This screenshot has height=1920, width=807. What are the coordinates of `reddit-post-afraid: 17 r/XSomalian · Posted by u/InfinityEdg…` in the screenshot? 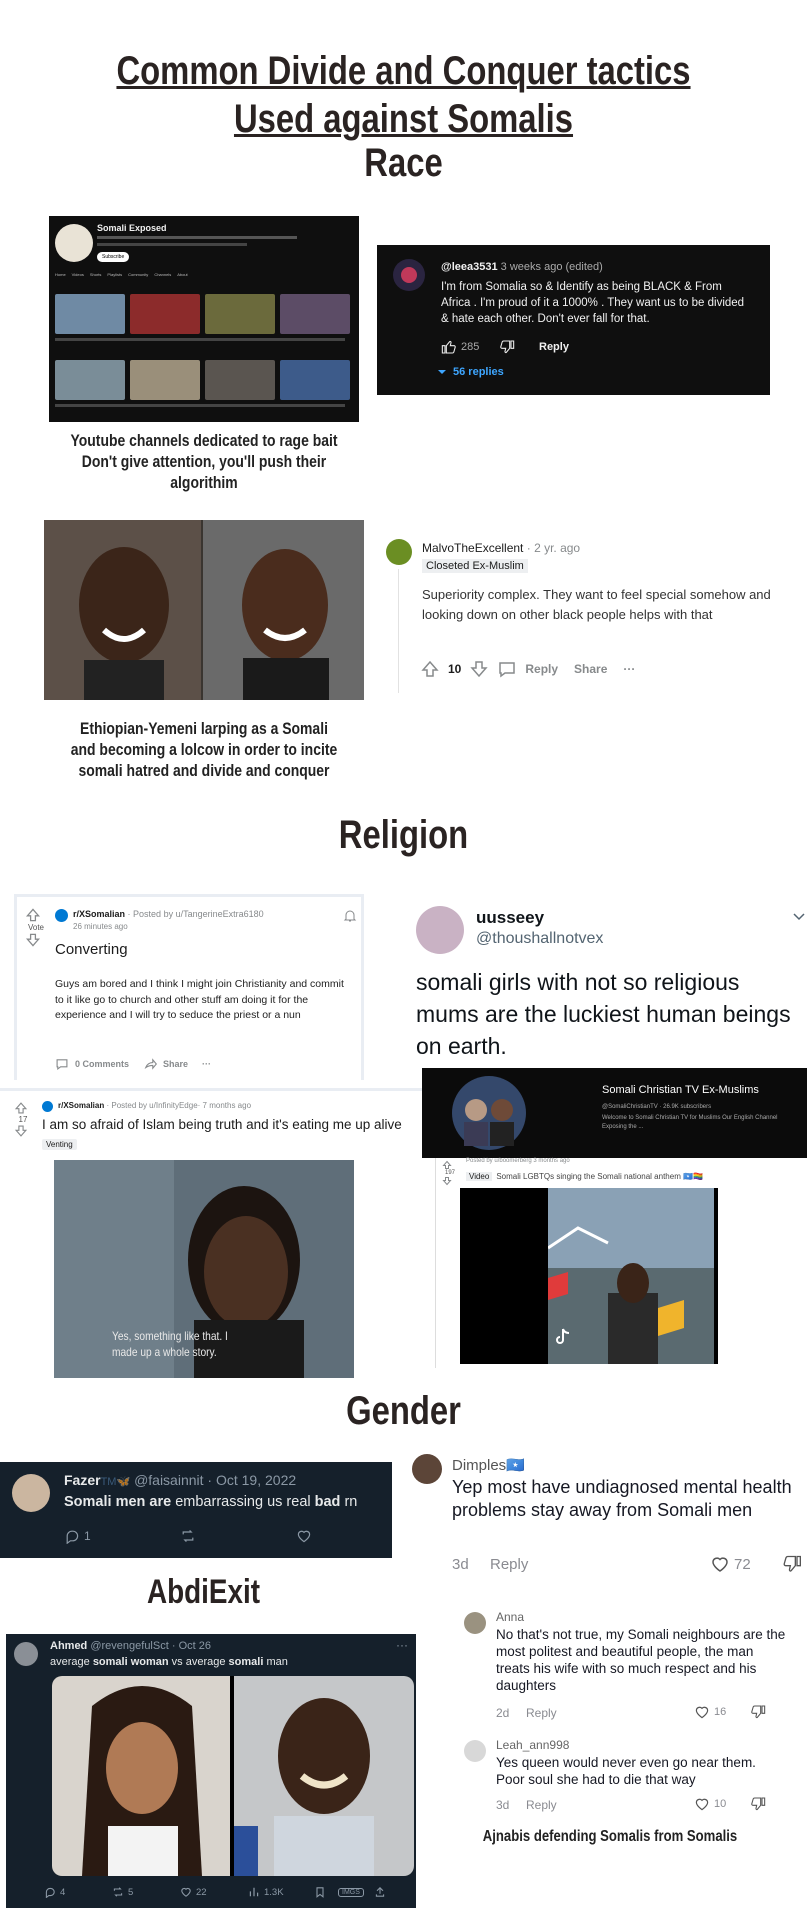 It's located at (212, 1123).